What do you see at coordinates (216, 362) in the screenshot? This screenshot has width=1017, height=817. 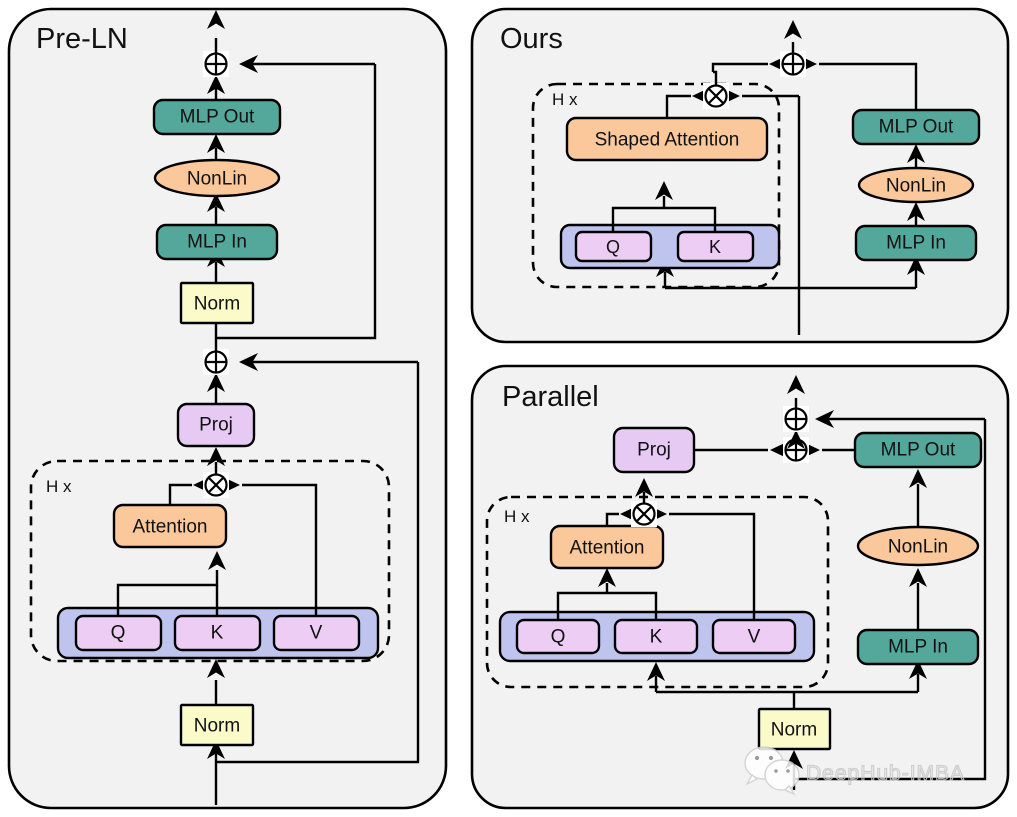 I see `operator-pre-ln-add-lower` at bounding box center [216, 362].